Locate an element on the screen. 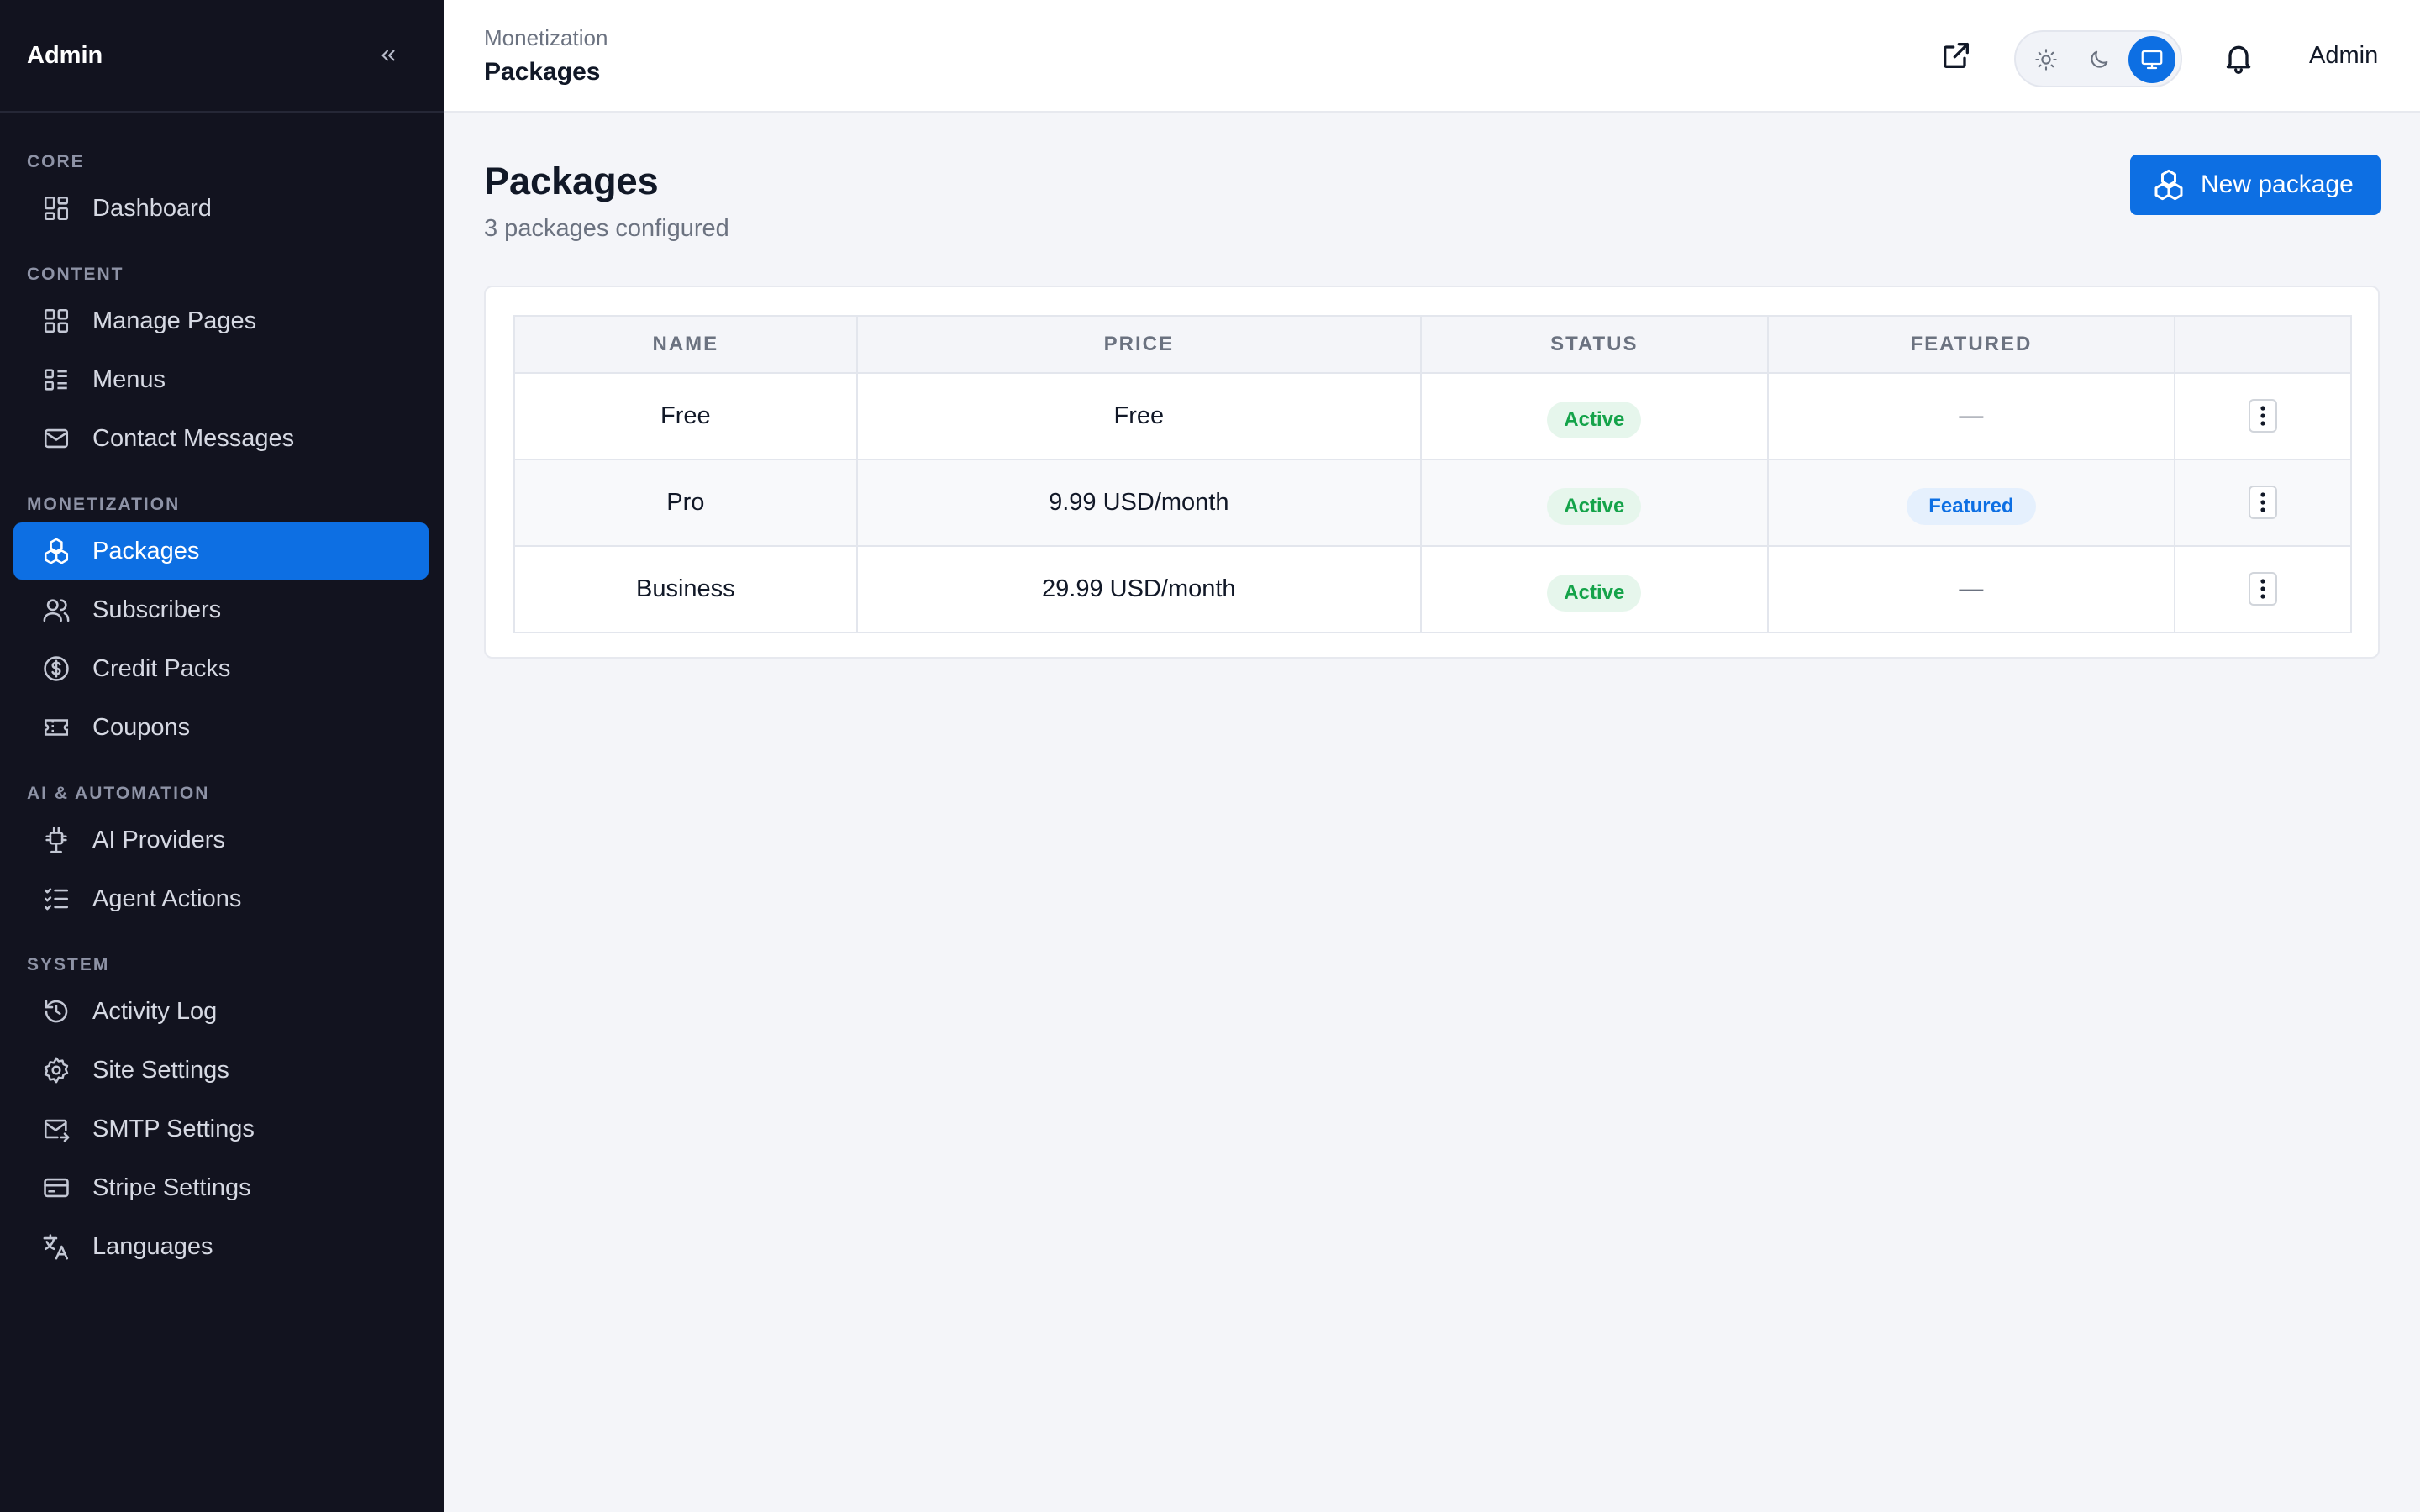 The image size is (2420, 1512). chevrons-left-icon is located at coordinates (388, 55).